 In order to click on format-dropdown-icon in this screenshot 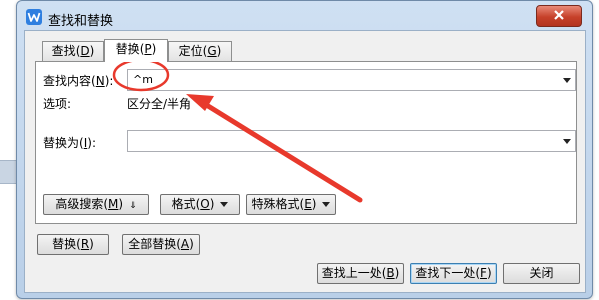, I will do `click(224, 204)`.